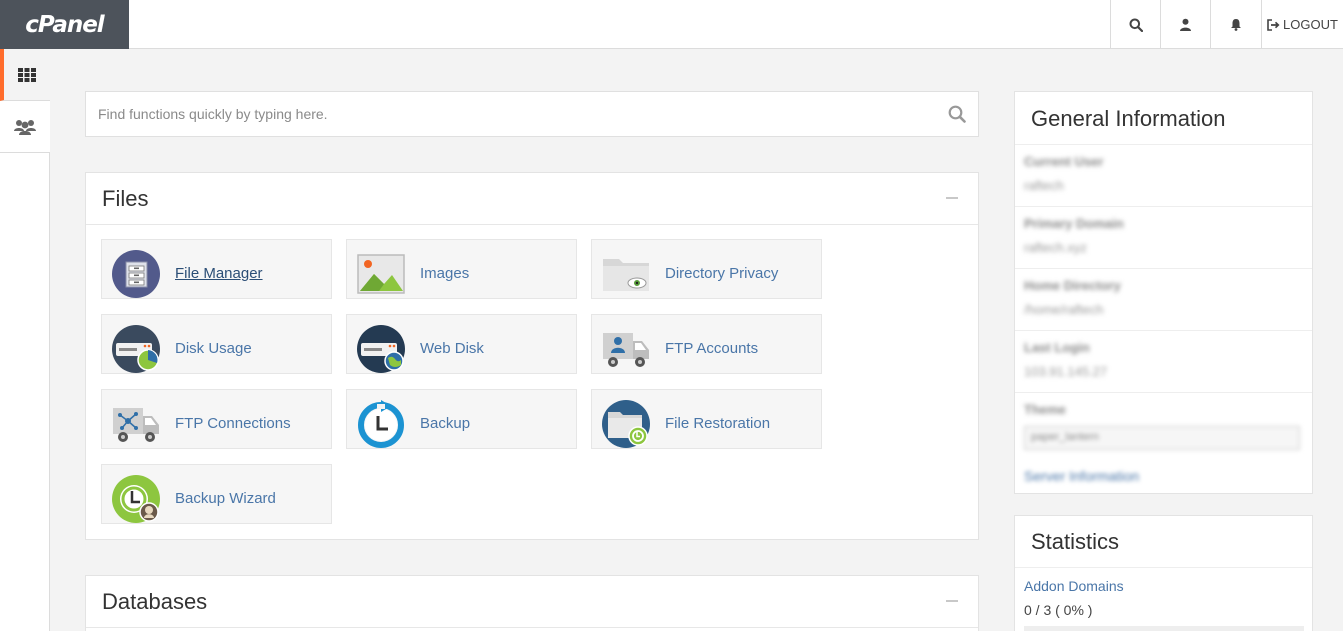  I want to click on tile-file-restoration: File Restoration, so click(706, 419).